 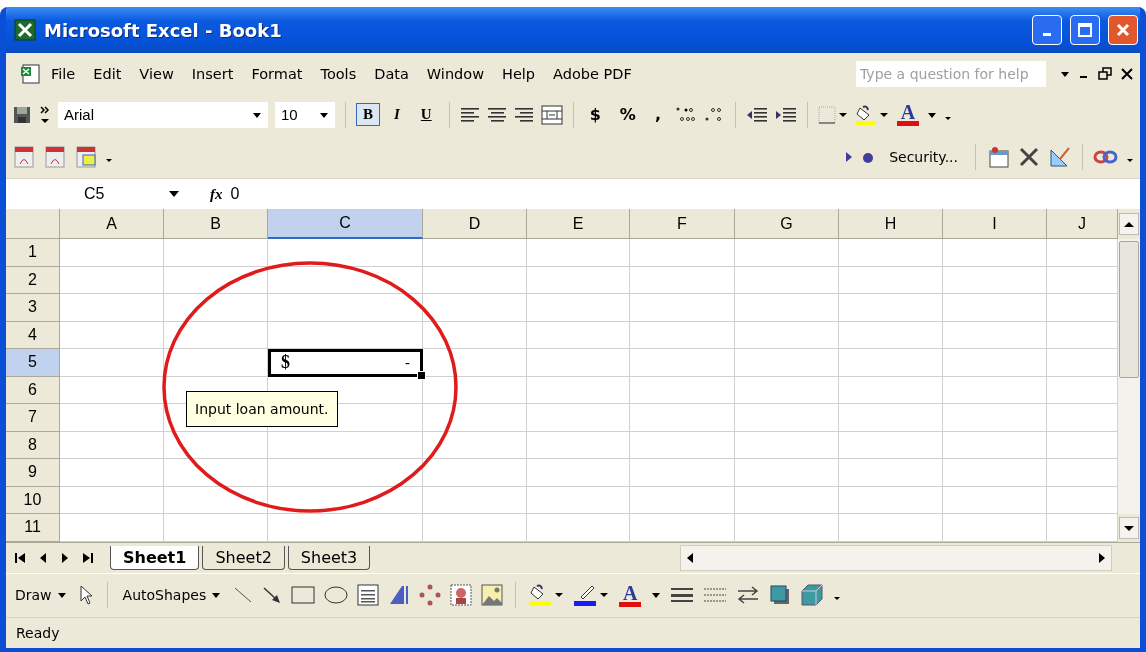 I want to click on menu-item: Data, so click(x=391, y=73).